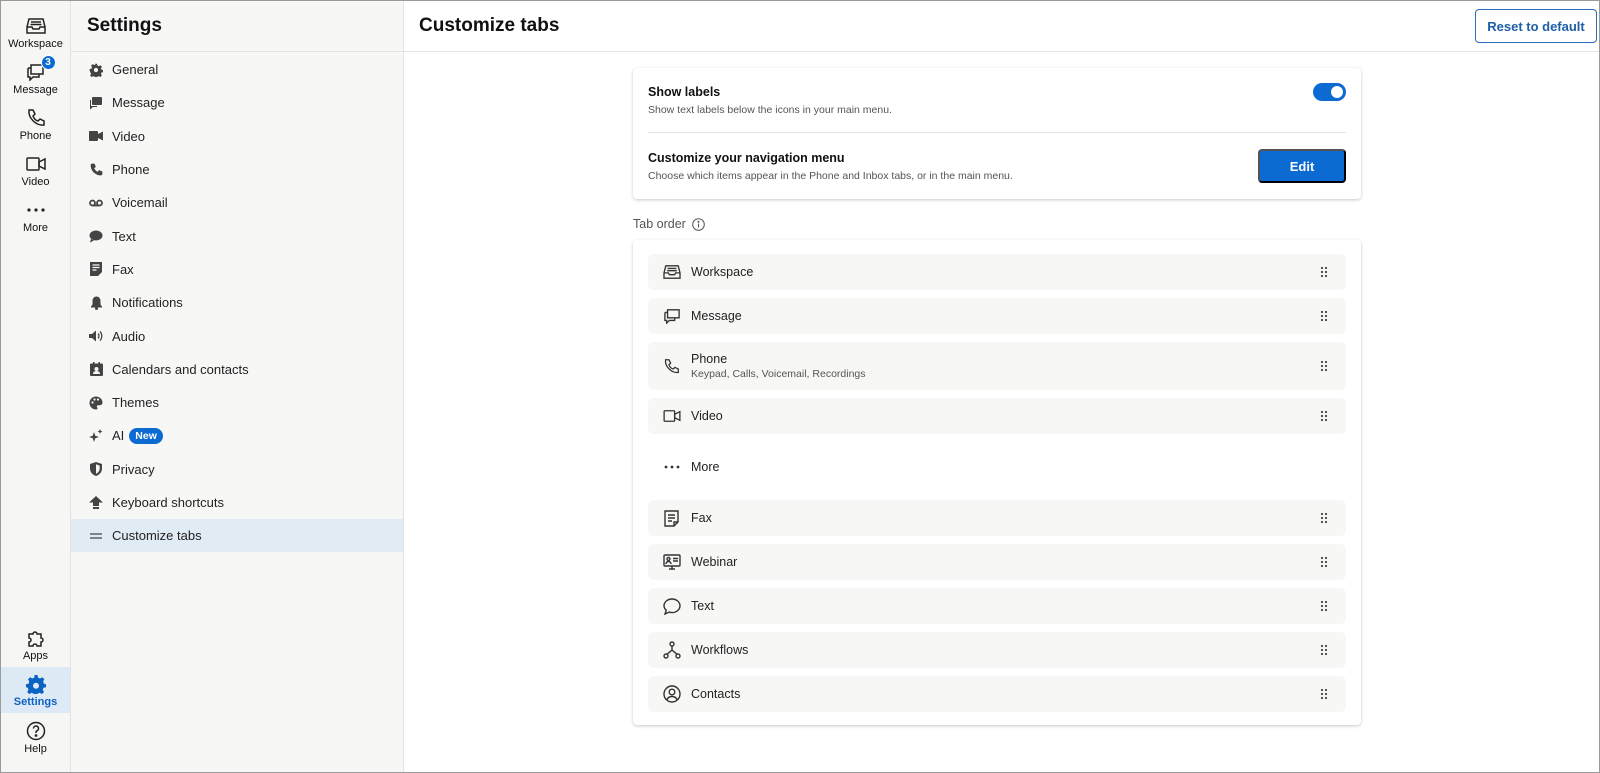 This screenshot has height=773, width=1600. What do you see at coordinates (698, 224) in the screenshot?
I see `info-icon` at bounding box center [698, 224].